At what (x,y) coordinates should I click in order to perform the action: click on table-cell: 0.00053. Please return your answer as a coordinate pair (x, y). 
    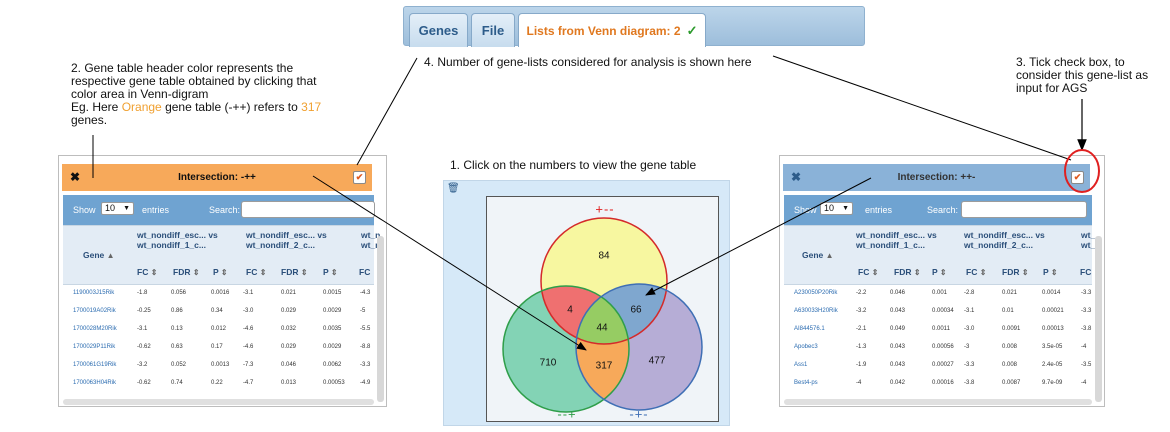
    Looking at the image, I should click on (334, 383).